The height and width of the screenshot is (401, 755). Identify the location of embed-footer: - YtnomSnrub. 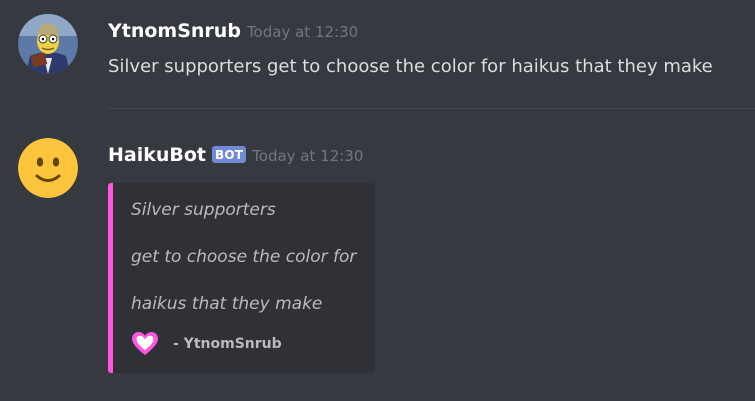
(206, 344).